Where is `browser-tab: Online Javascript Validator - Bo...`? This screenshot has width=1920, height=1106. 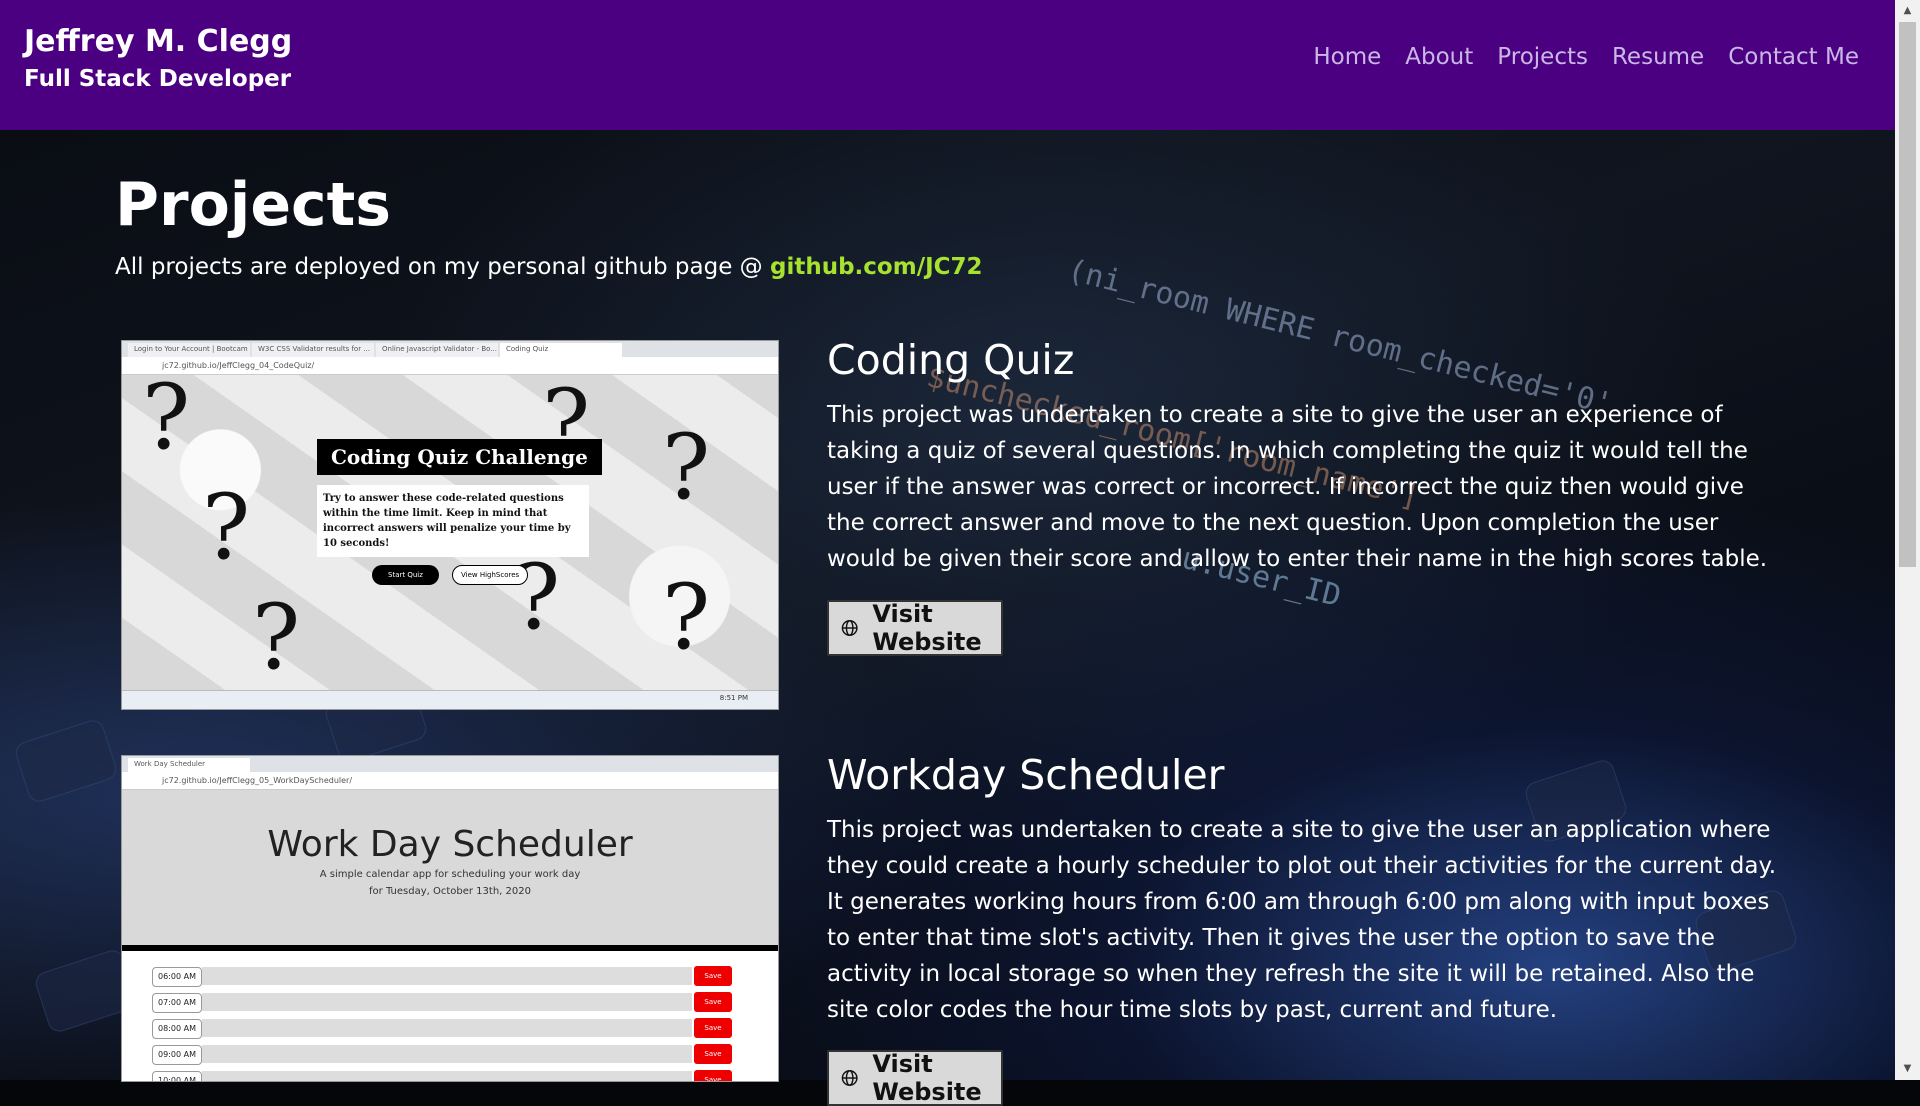
browser-tab: Online Javascript Validator - Bo... is located at coordinates (437, 350).